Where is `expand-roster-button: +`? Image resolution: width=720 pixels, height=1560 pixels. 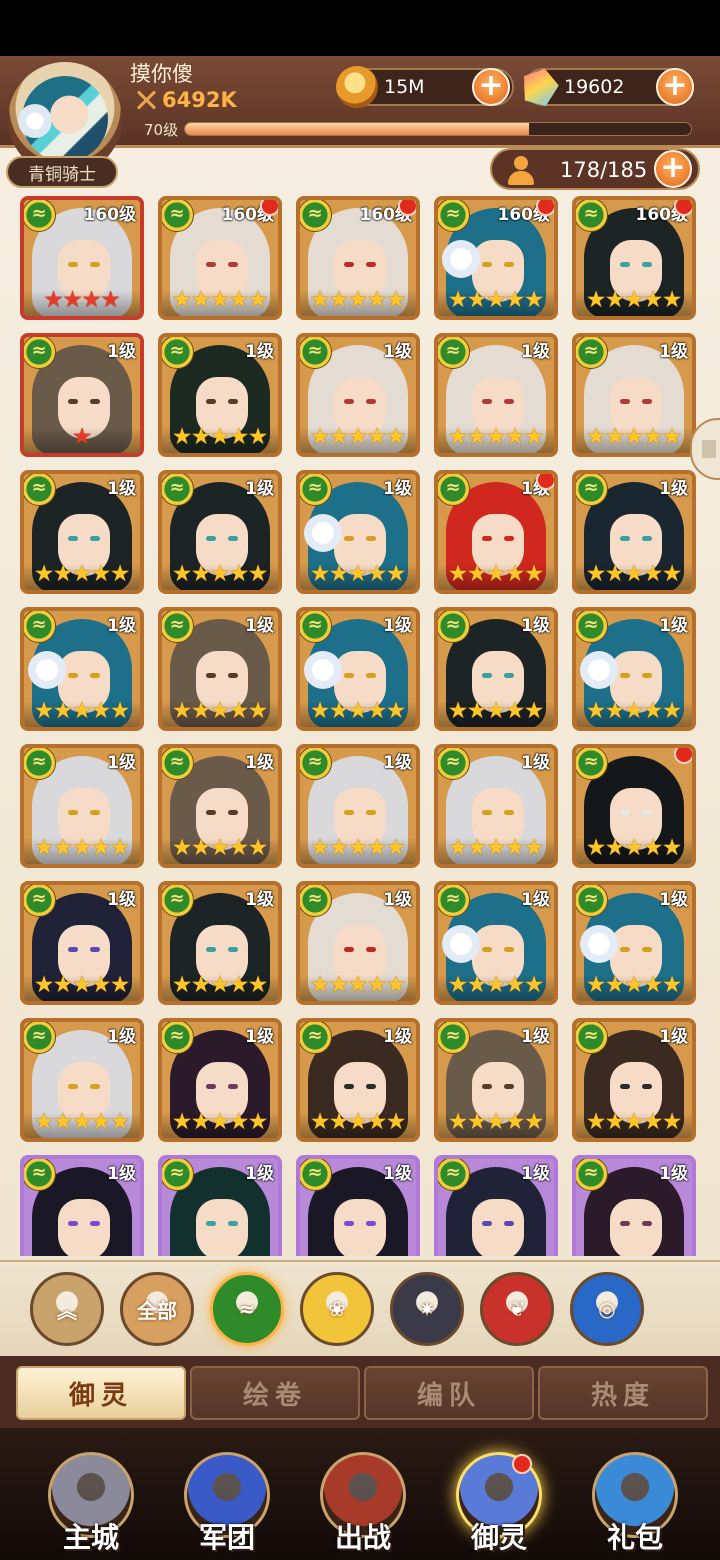 expand-roster-button: + is located at coordinates (673, 169).